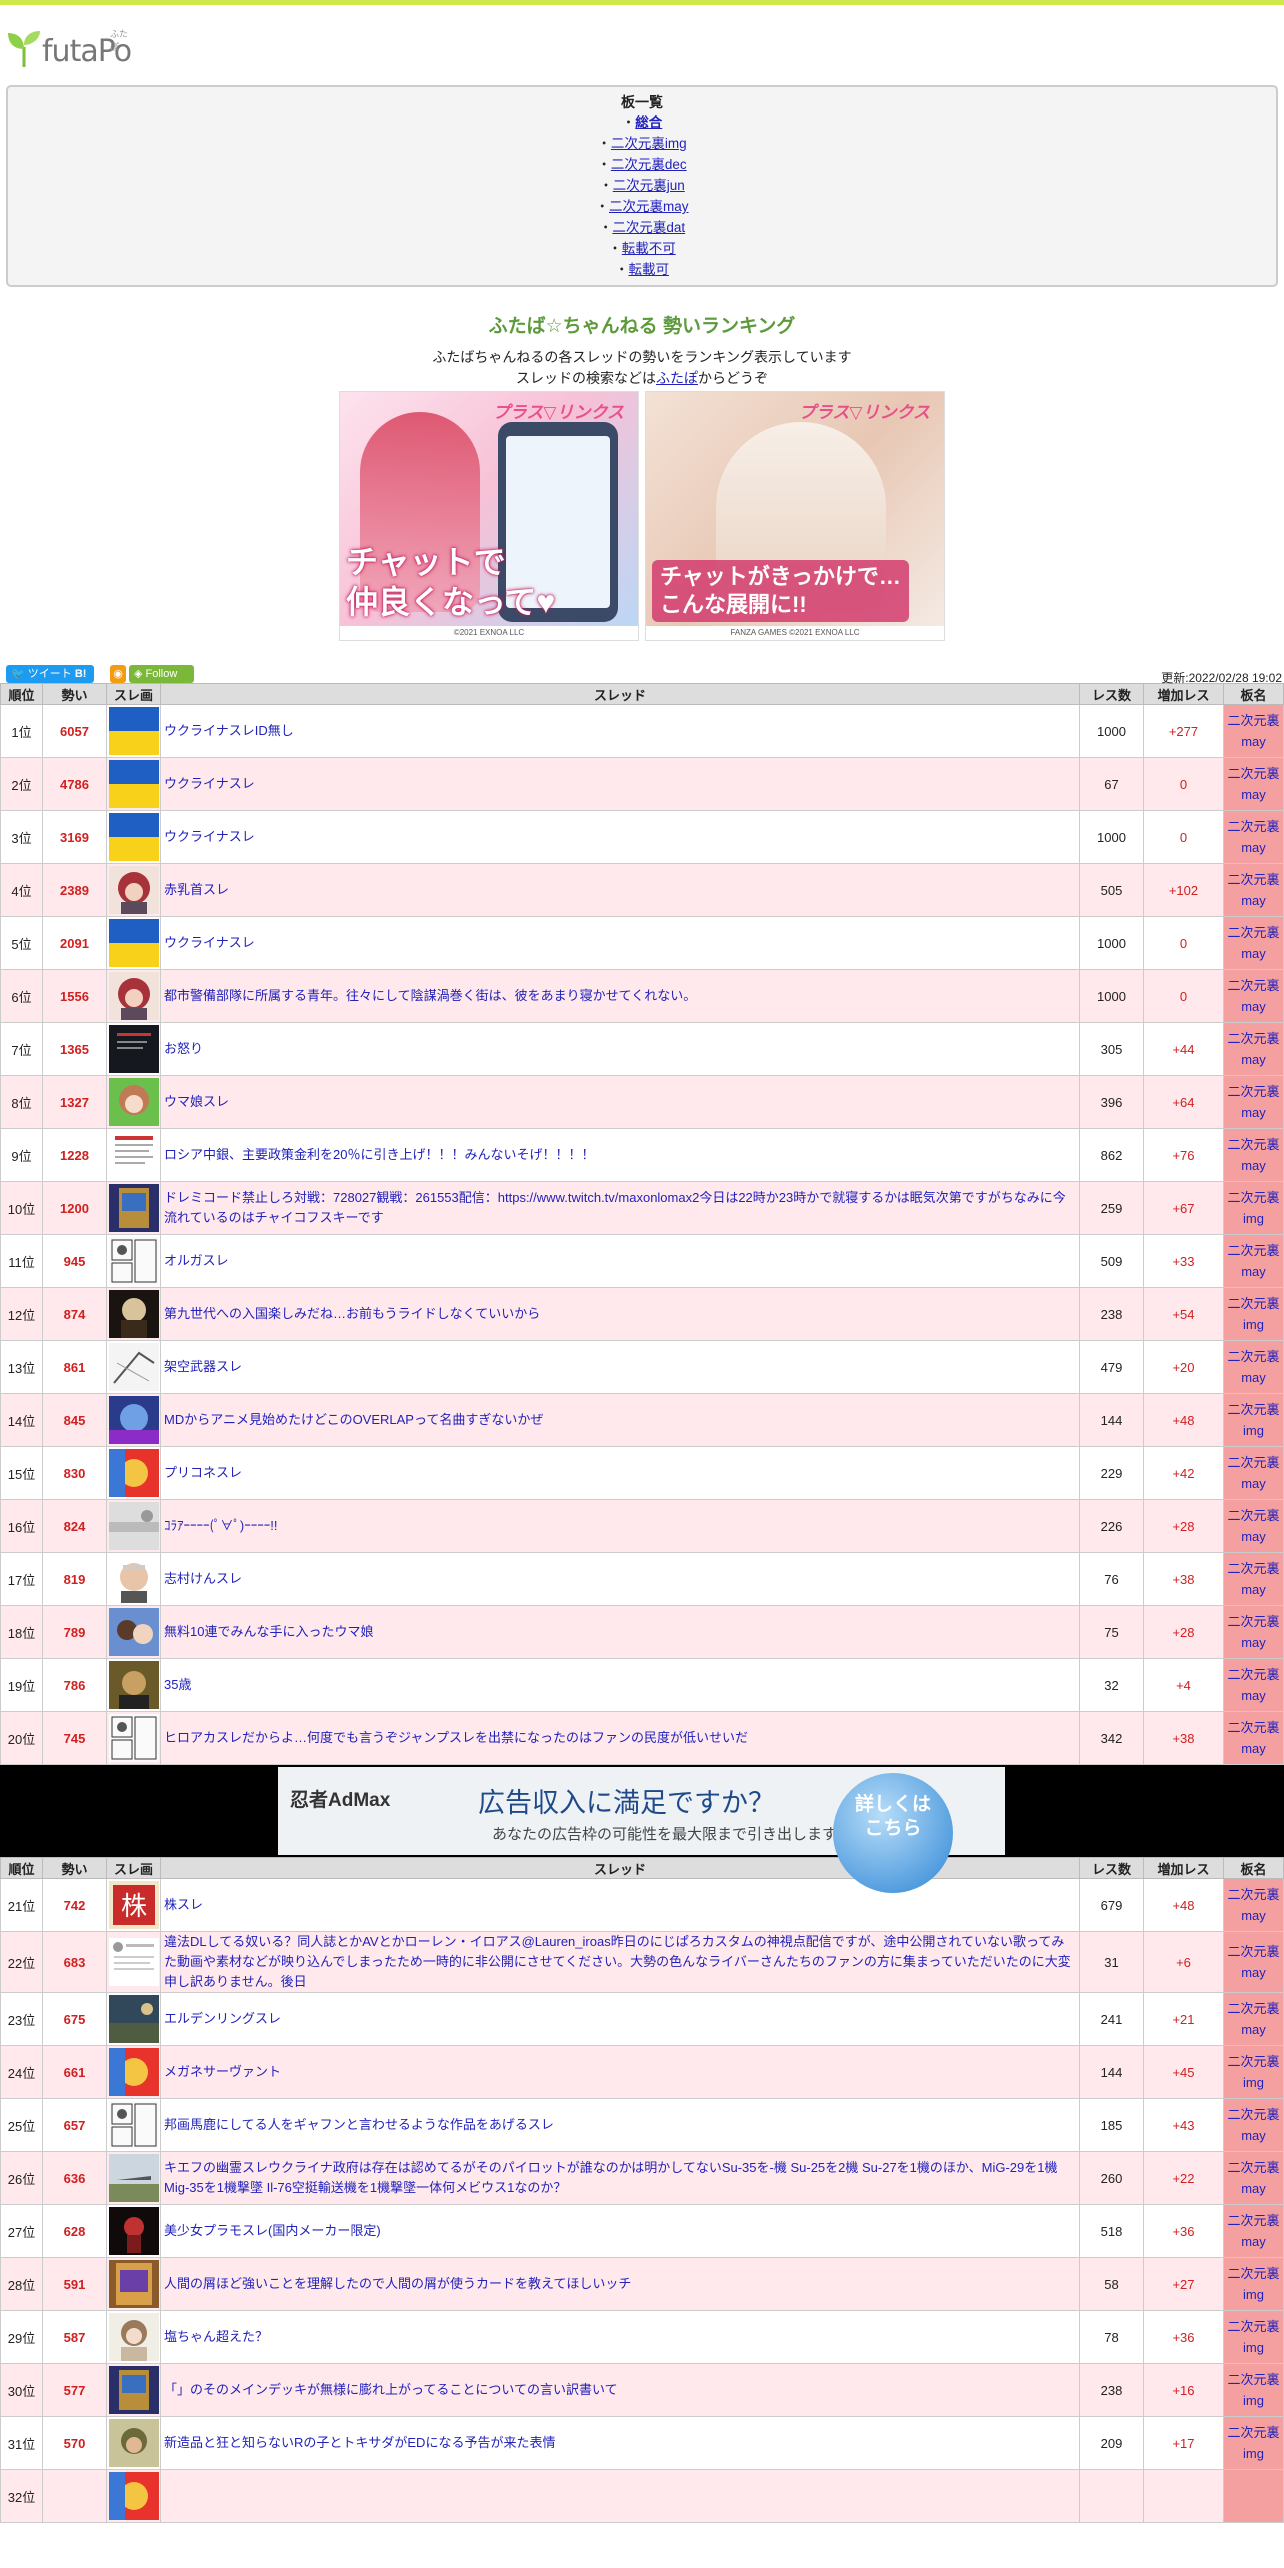 The image size is (1284, 2568). What do you see at coordinates (353, 1419) in the screenshot?
I see `thread-link: MDからアニメ見始めたけどこのOVERLAPって名曲すぎないかぜ` at bounding box center [353, 1419].